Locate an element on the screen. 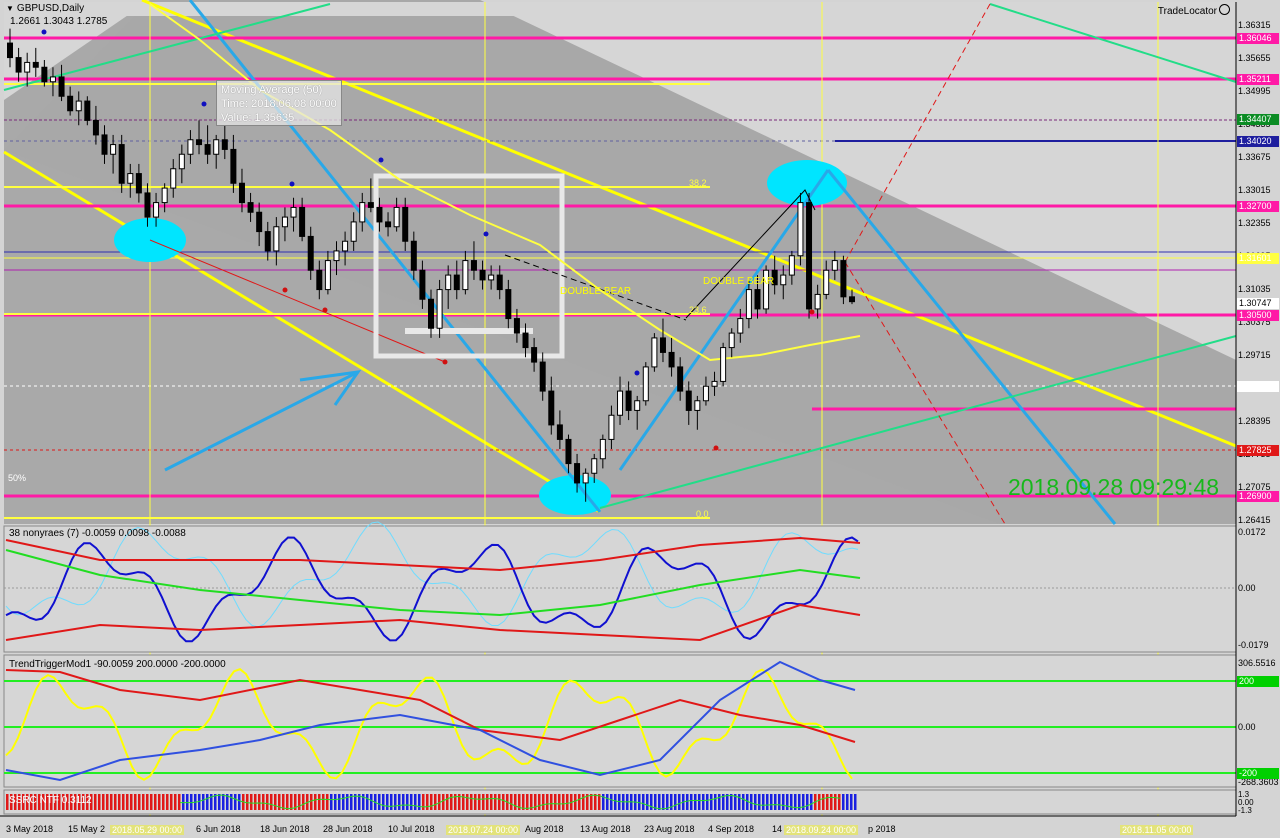 Image resolution: width=1280 pixels, height=838 pixels. ohlc-readout: 1.2661 1.3043 1.2785 is located at coordinates (59, 21).